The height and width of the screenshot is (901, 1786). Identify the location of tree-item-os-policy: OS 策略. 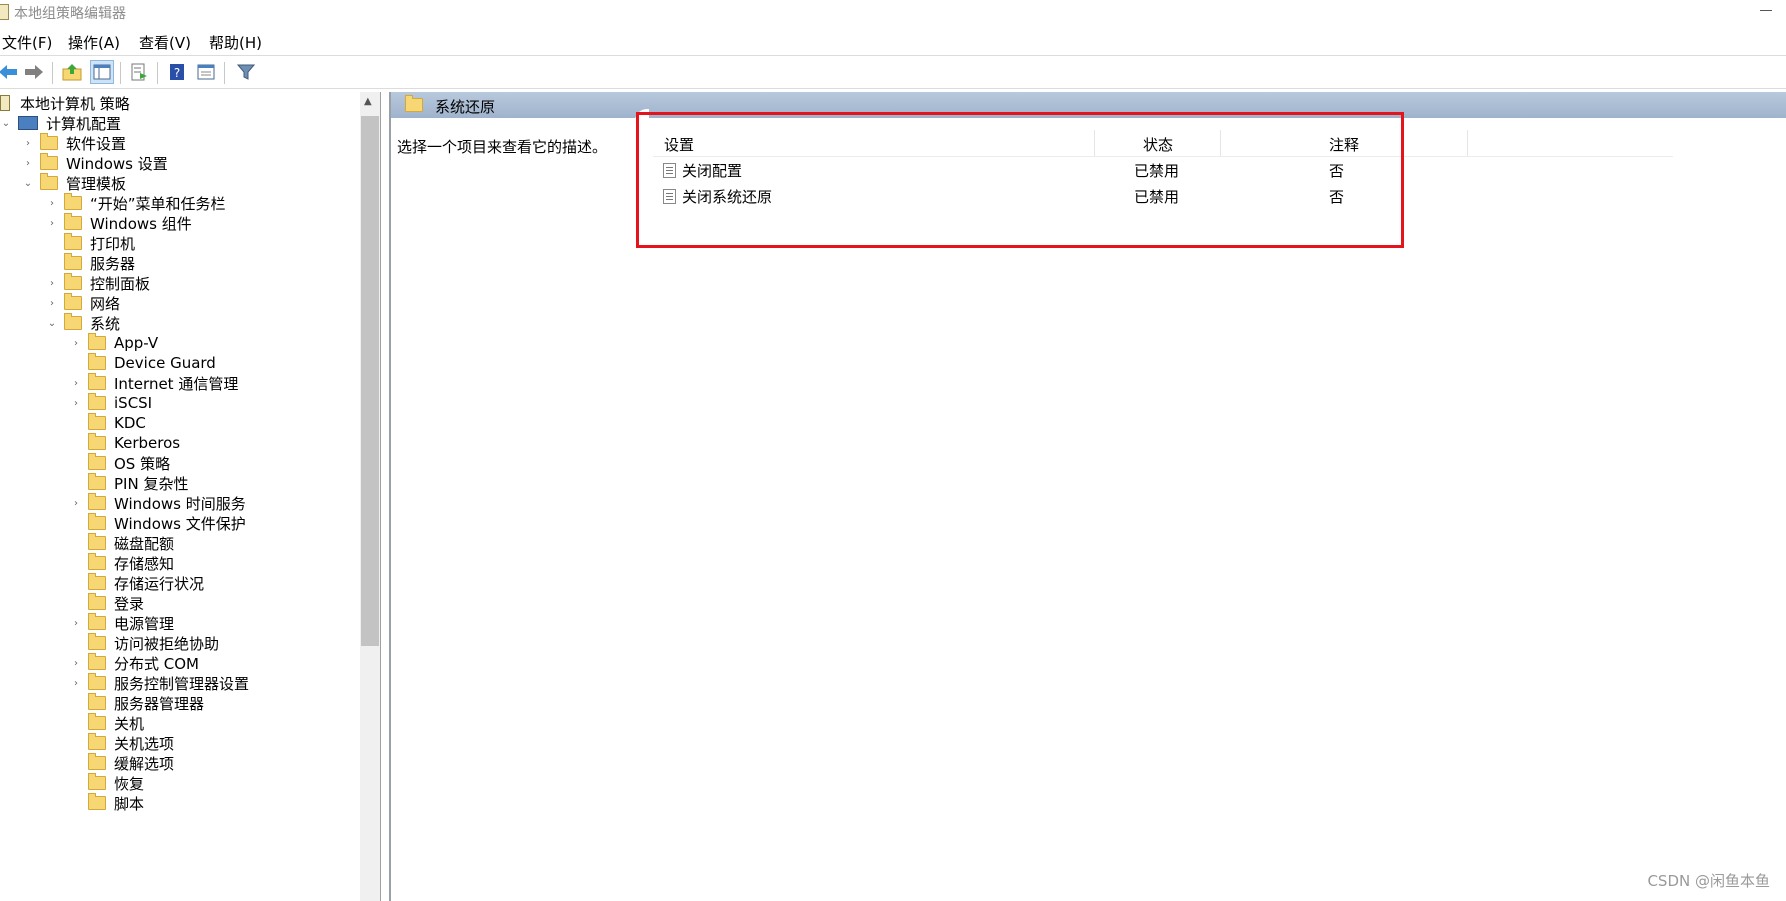
(120, 463).